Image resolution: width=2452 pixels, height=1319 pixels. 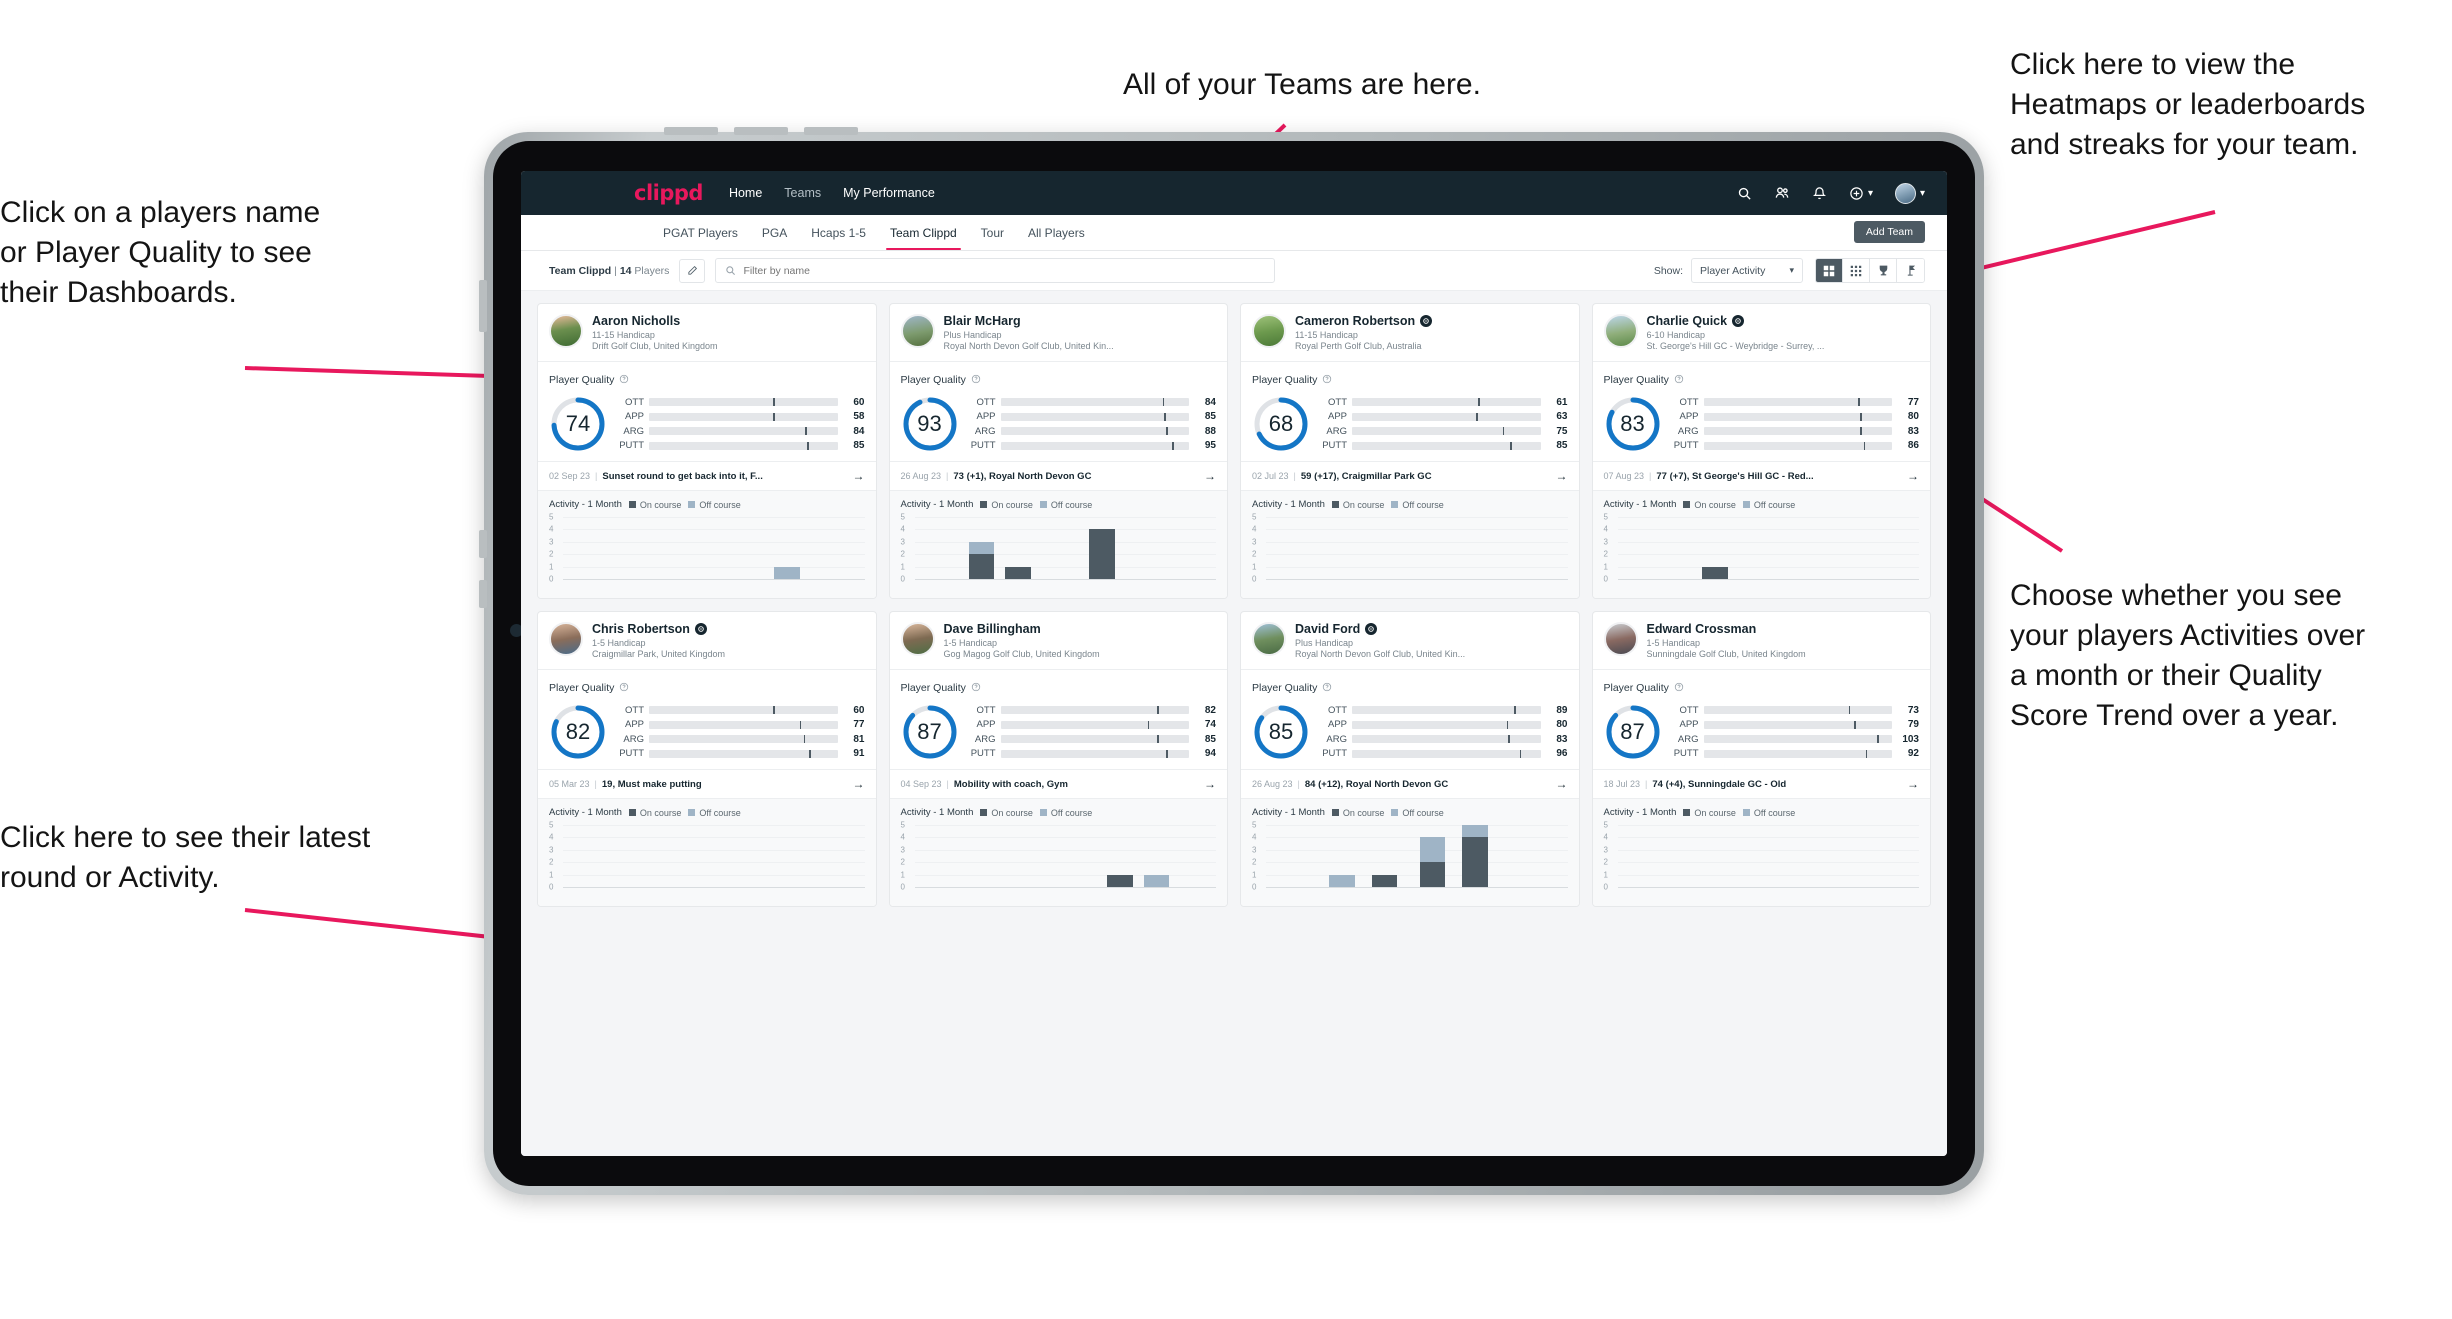 What do you see at coordinates (707, 783) in the screenshot?
I see `latest-round-row: 05 Mar 23 | 19, Must make putting →` at bounding box center [707, 783].